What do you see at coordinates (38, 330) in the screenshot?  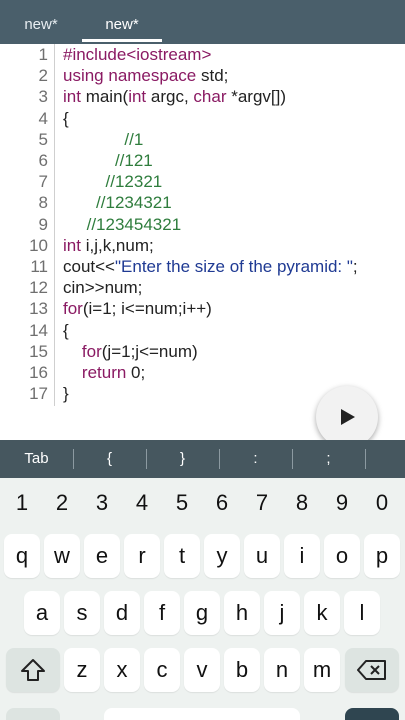 I see `line-number: 14` at bounding box center [38, 330].